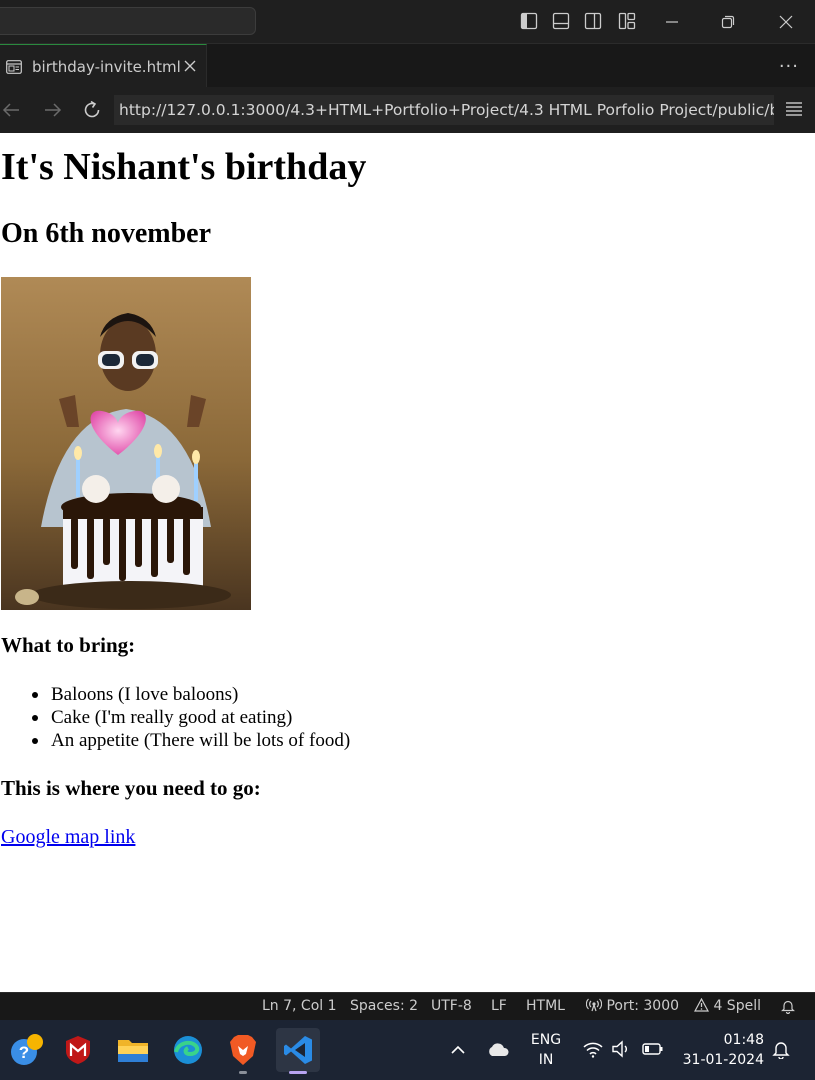 Image resolution: width=815 pixels, height=1080 pixels. I want to click on close-window-icon, so click(786, 22).